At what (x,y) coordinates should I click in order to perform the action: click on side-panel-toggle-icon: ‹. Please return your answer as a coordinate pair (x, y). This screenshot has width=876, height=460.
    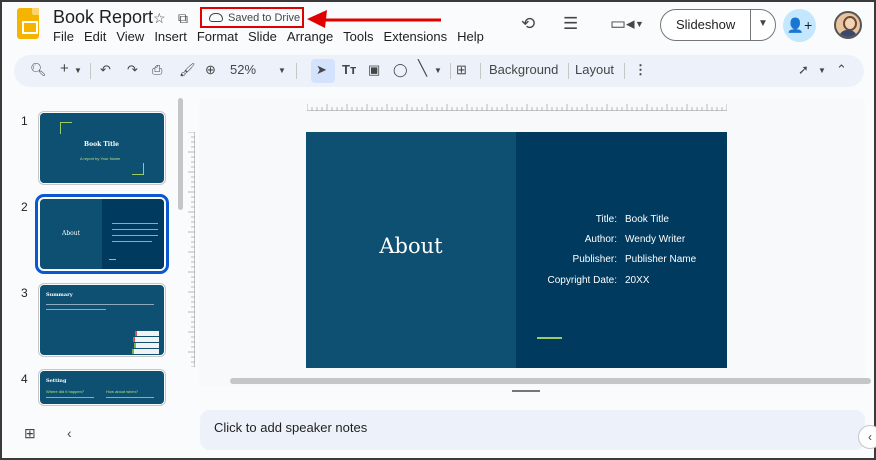
    Looking at the image, I should click on (867, 437).